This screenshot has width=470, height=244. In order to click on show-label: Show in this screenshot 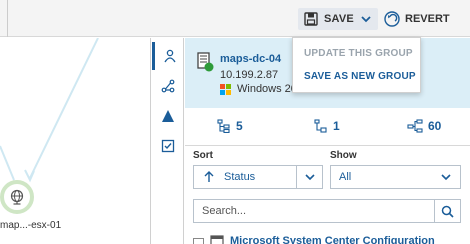, I will do `click(343, 155)`.